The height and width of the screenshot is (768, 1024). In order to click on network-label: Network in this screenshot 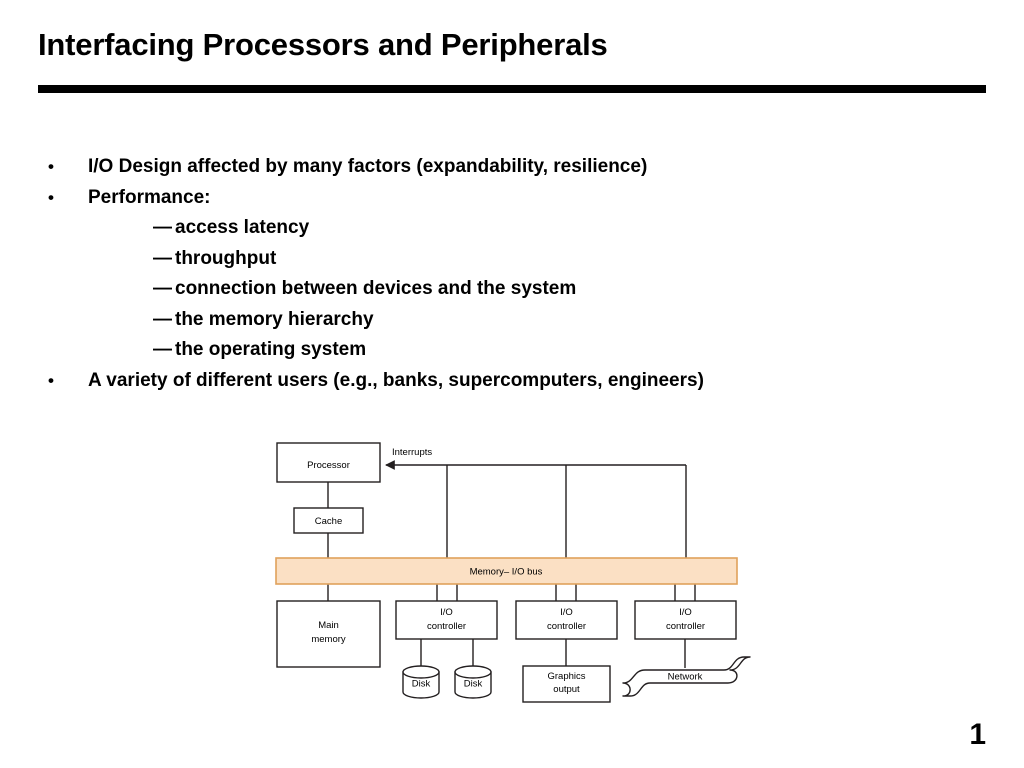, I will do `click(685, 677)`.